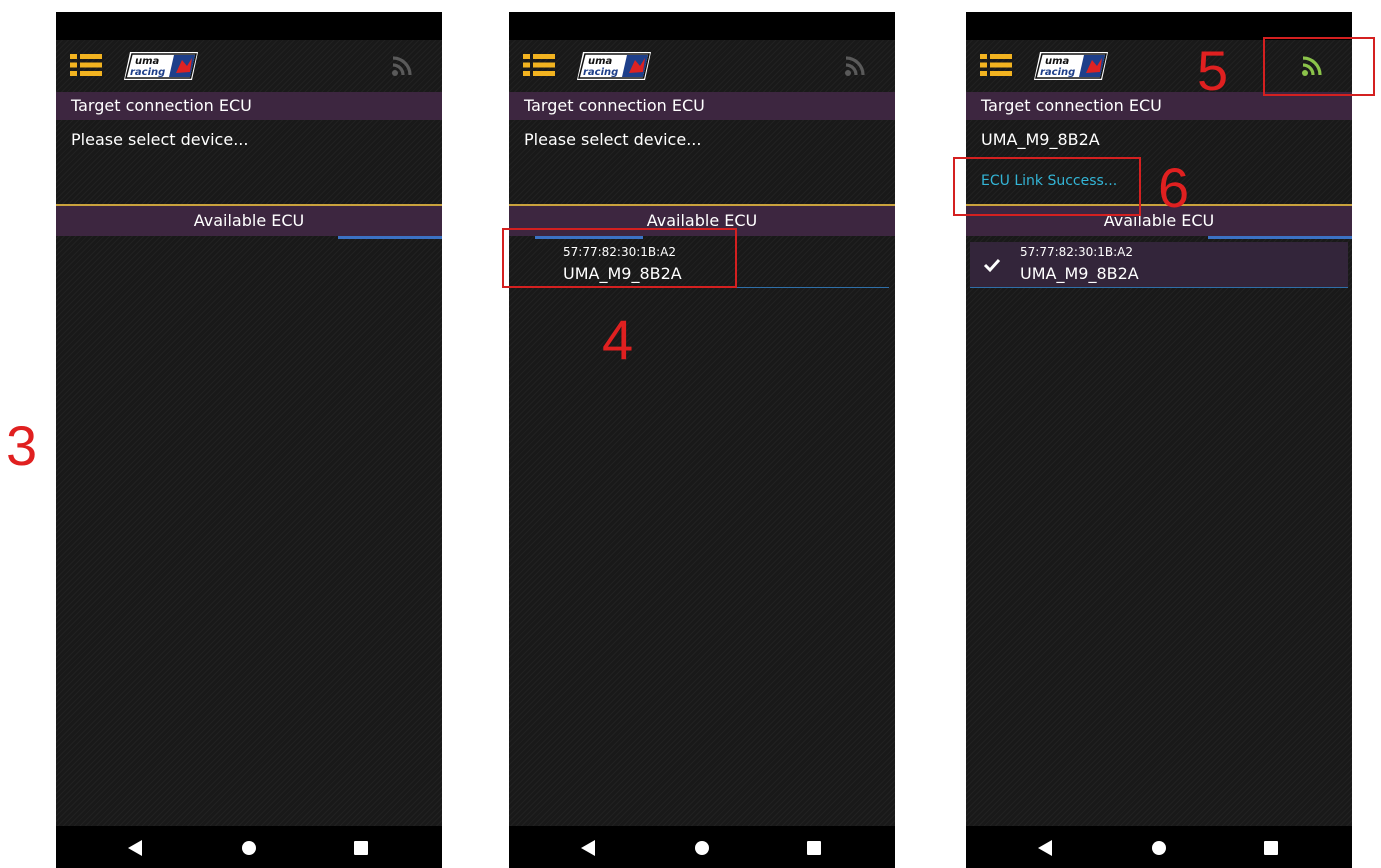 This screenshot has width=1381, height=868. What do you see at coordinates (249, 220) in the screenshot?
I see `available-ecu-header: Available ECU` at bounding box center [249, 220].